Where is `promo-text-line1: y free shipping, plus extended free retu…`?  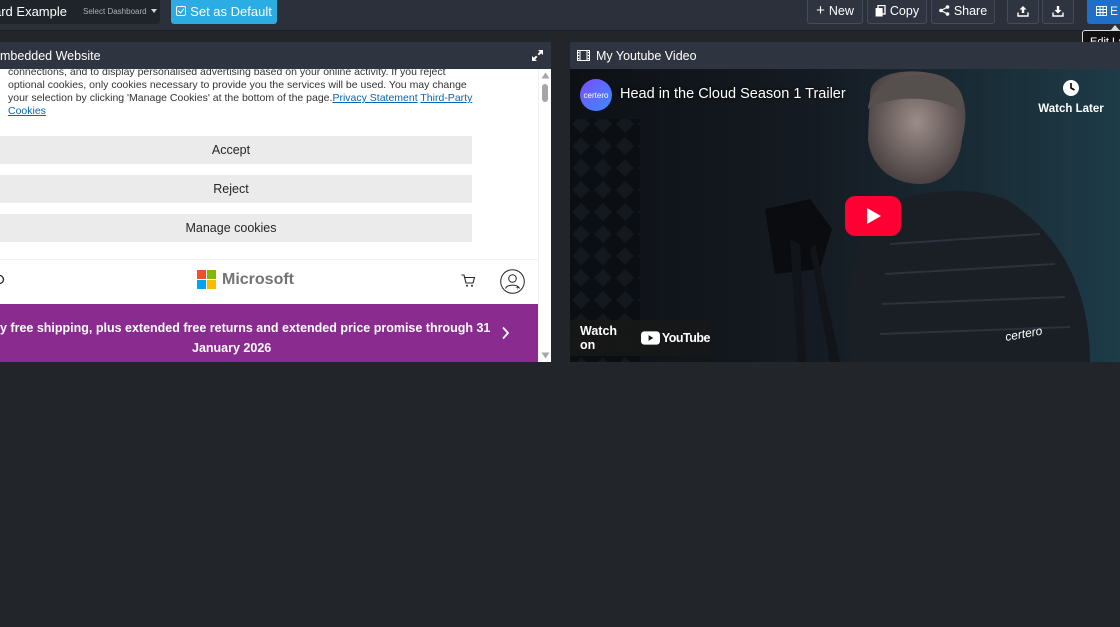
promo-text-line1: y free shipping, plus extended free retu… is located at coordinates (245, 328).